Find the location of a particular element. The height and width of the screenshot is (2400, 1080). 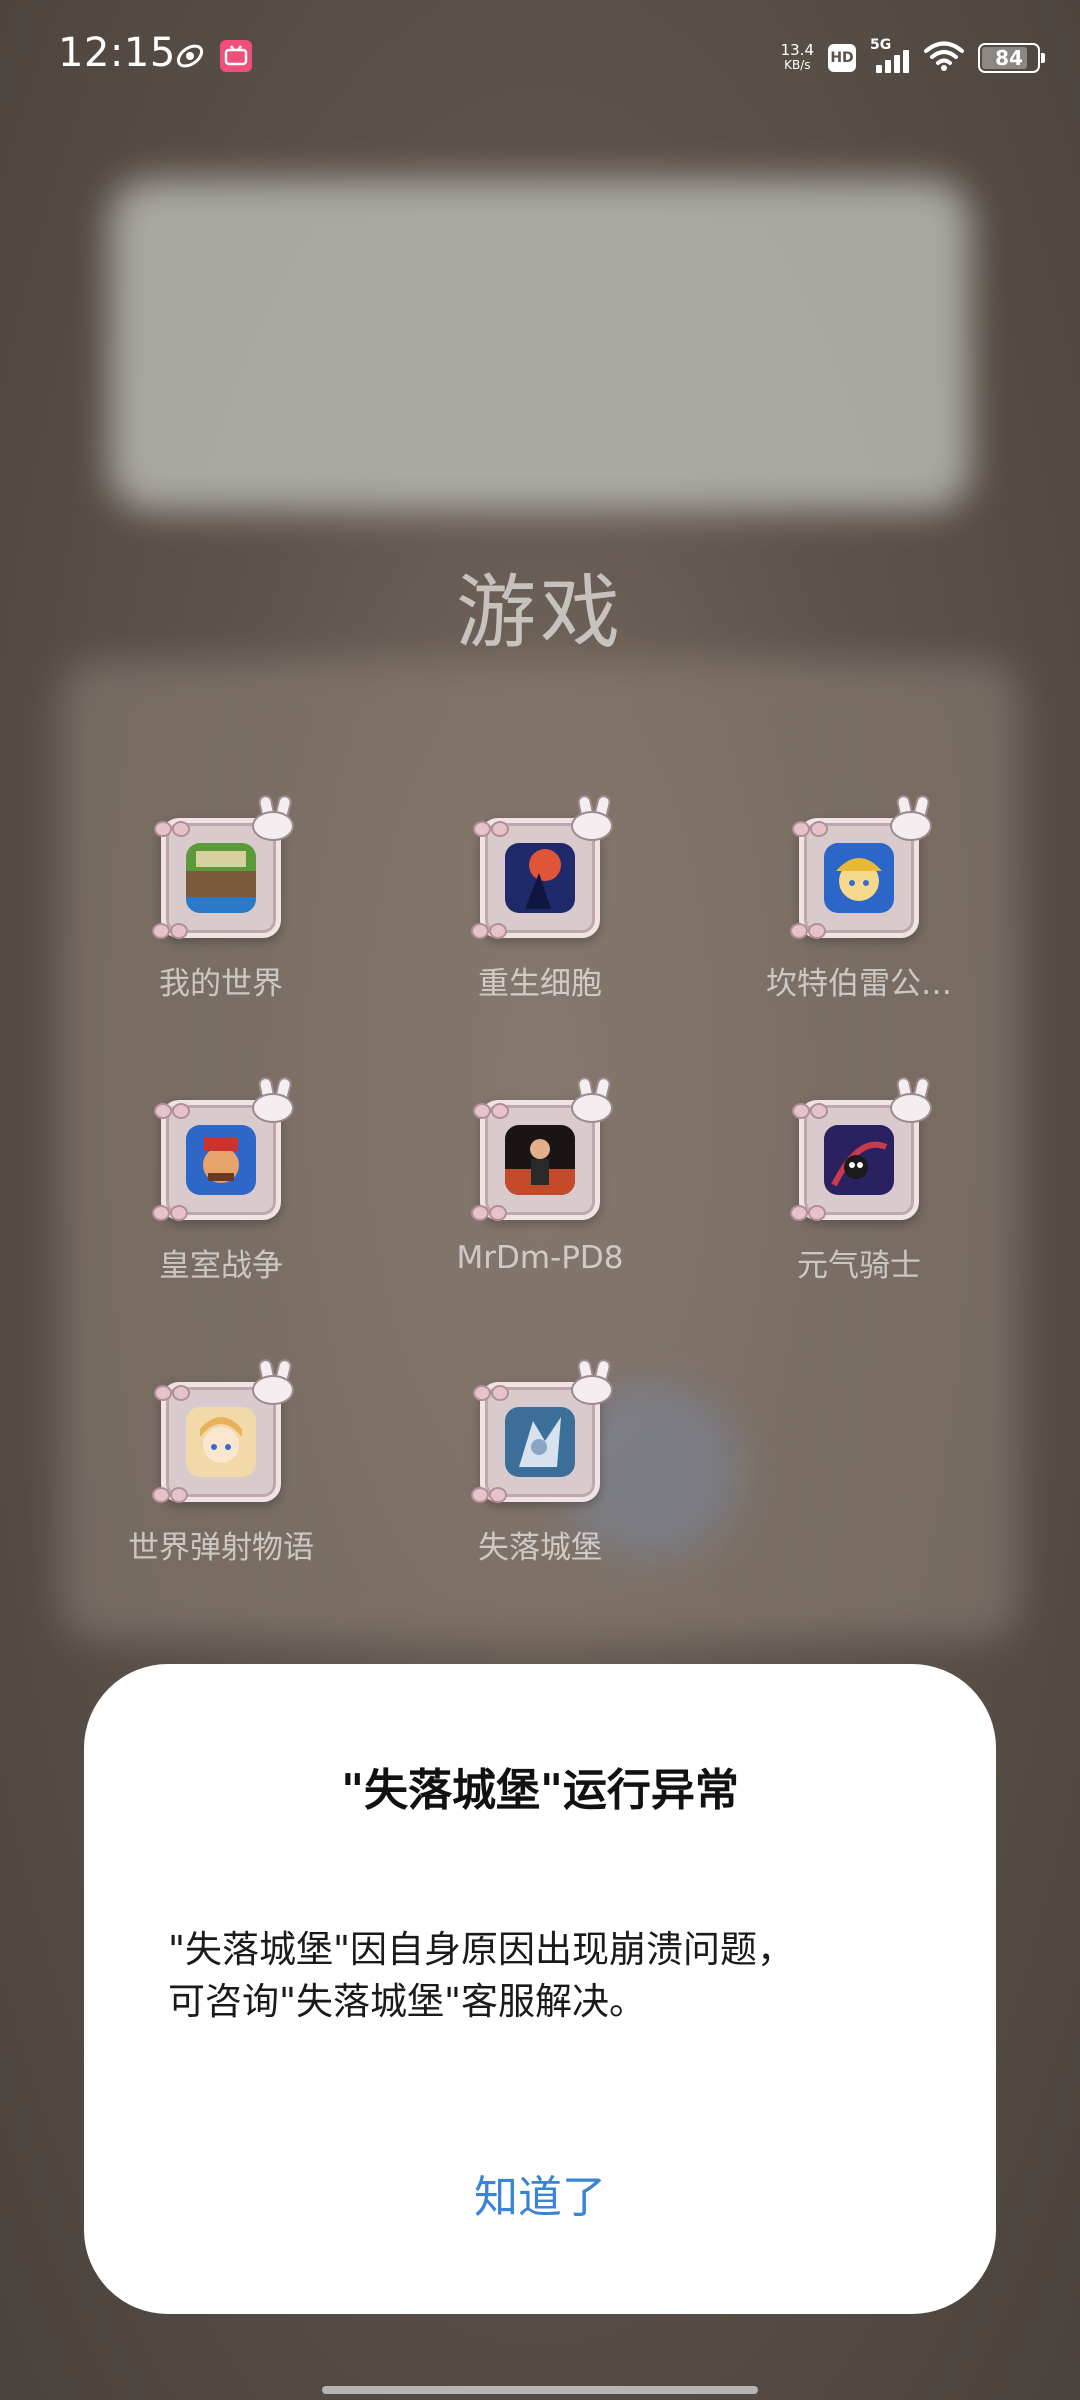

app-minecraft: 我的世界 is located at coordinates (221, 916).